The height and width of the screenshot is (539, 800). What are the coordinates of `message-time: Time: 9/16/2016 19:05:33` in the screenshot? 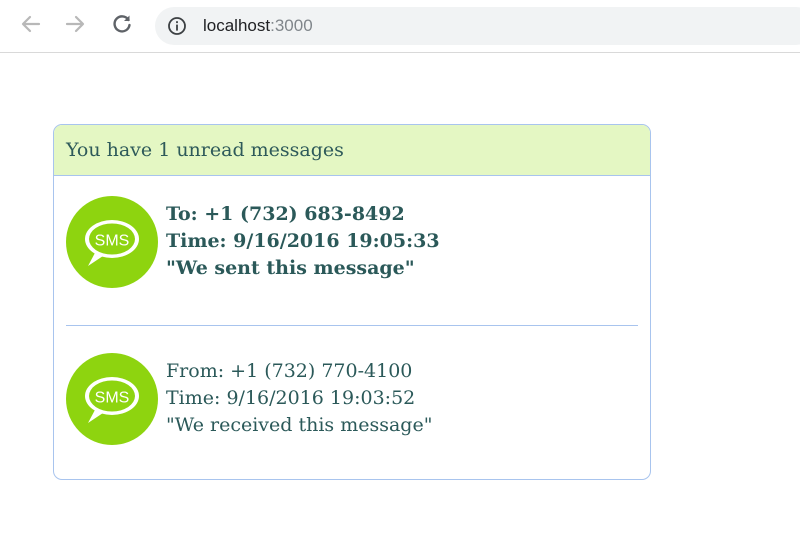 It's located at (303, 241).